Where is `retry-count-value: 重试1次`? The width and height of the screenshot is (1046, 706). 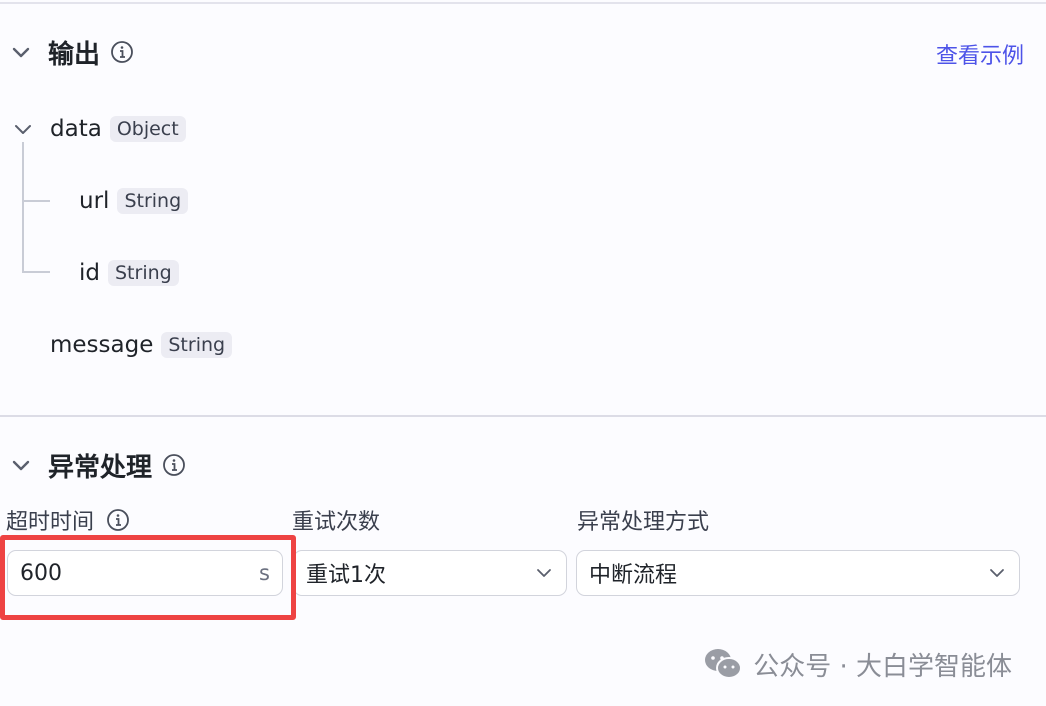
retry-count-value: 重试1次 is located at coordinates (346, 575).